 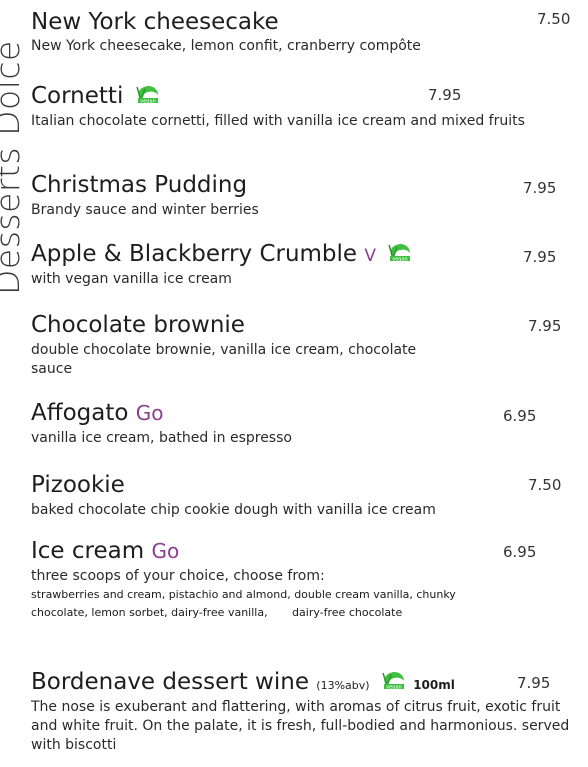 I want to click on item-name: Affogato Go, so click(x=97, y=413).